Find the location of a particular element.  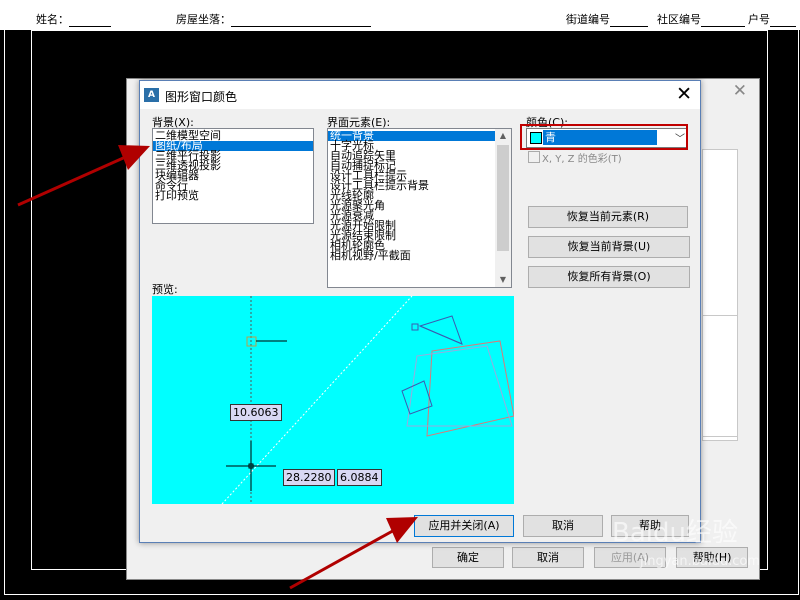

context-item: 打印预览 is located at coordinates (233, 195).